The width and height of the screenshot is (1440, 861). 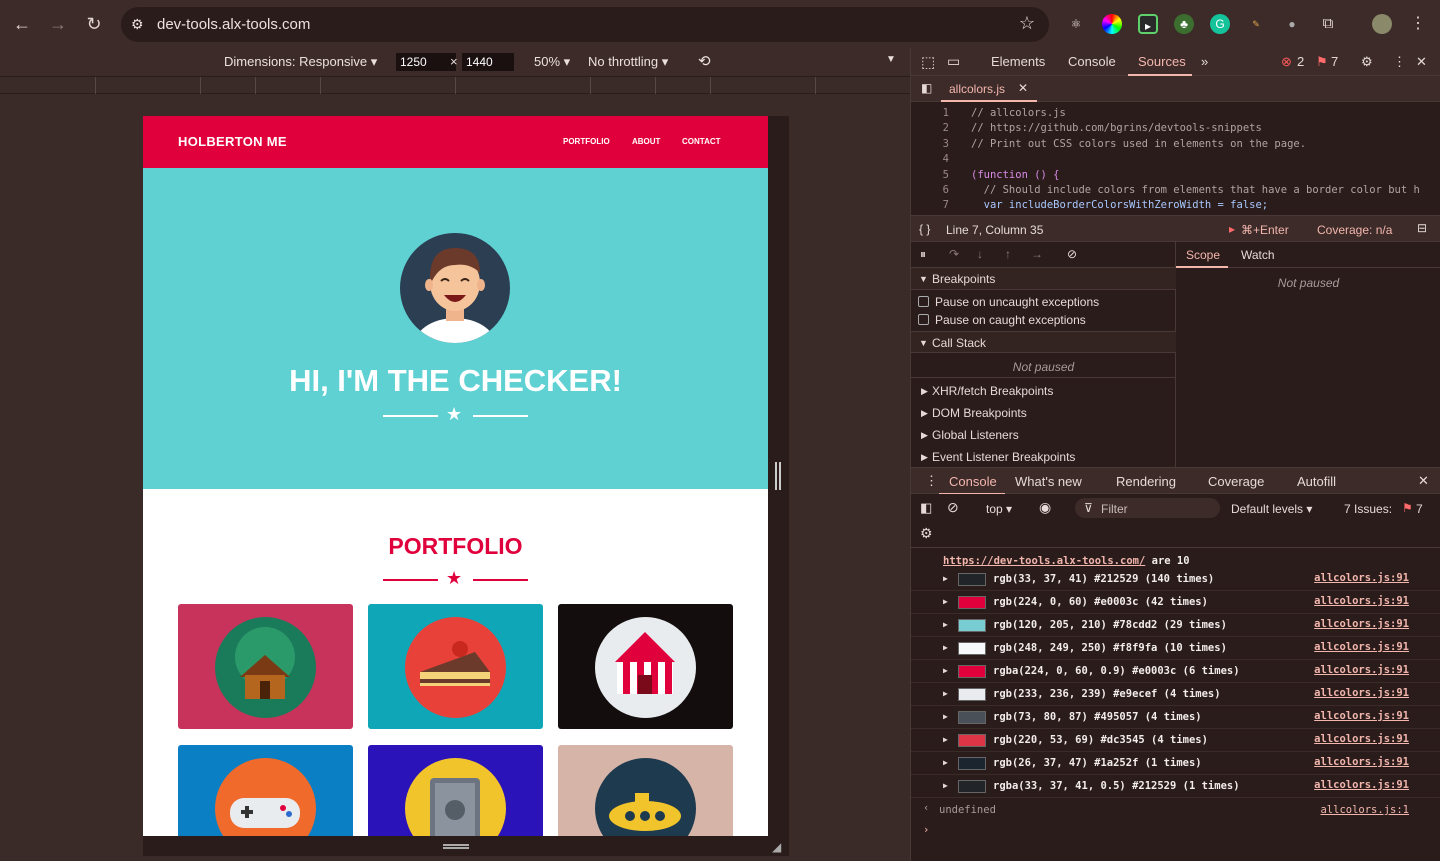 What do you see at coordinates (1043, 279) in the screenshot?
I see `breakpoints-header: ▼ Breakpoints` at bounding box center [1043, 279].